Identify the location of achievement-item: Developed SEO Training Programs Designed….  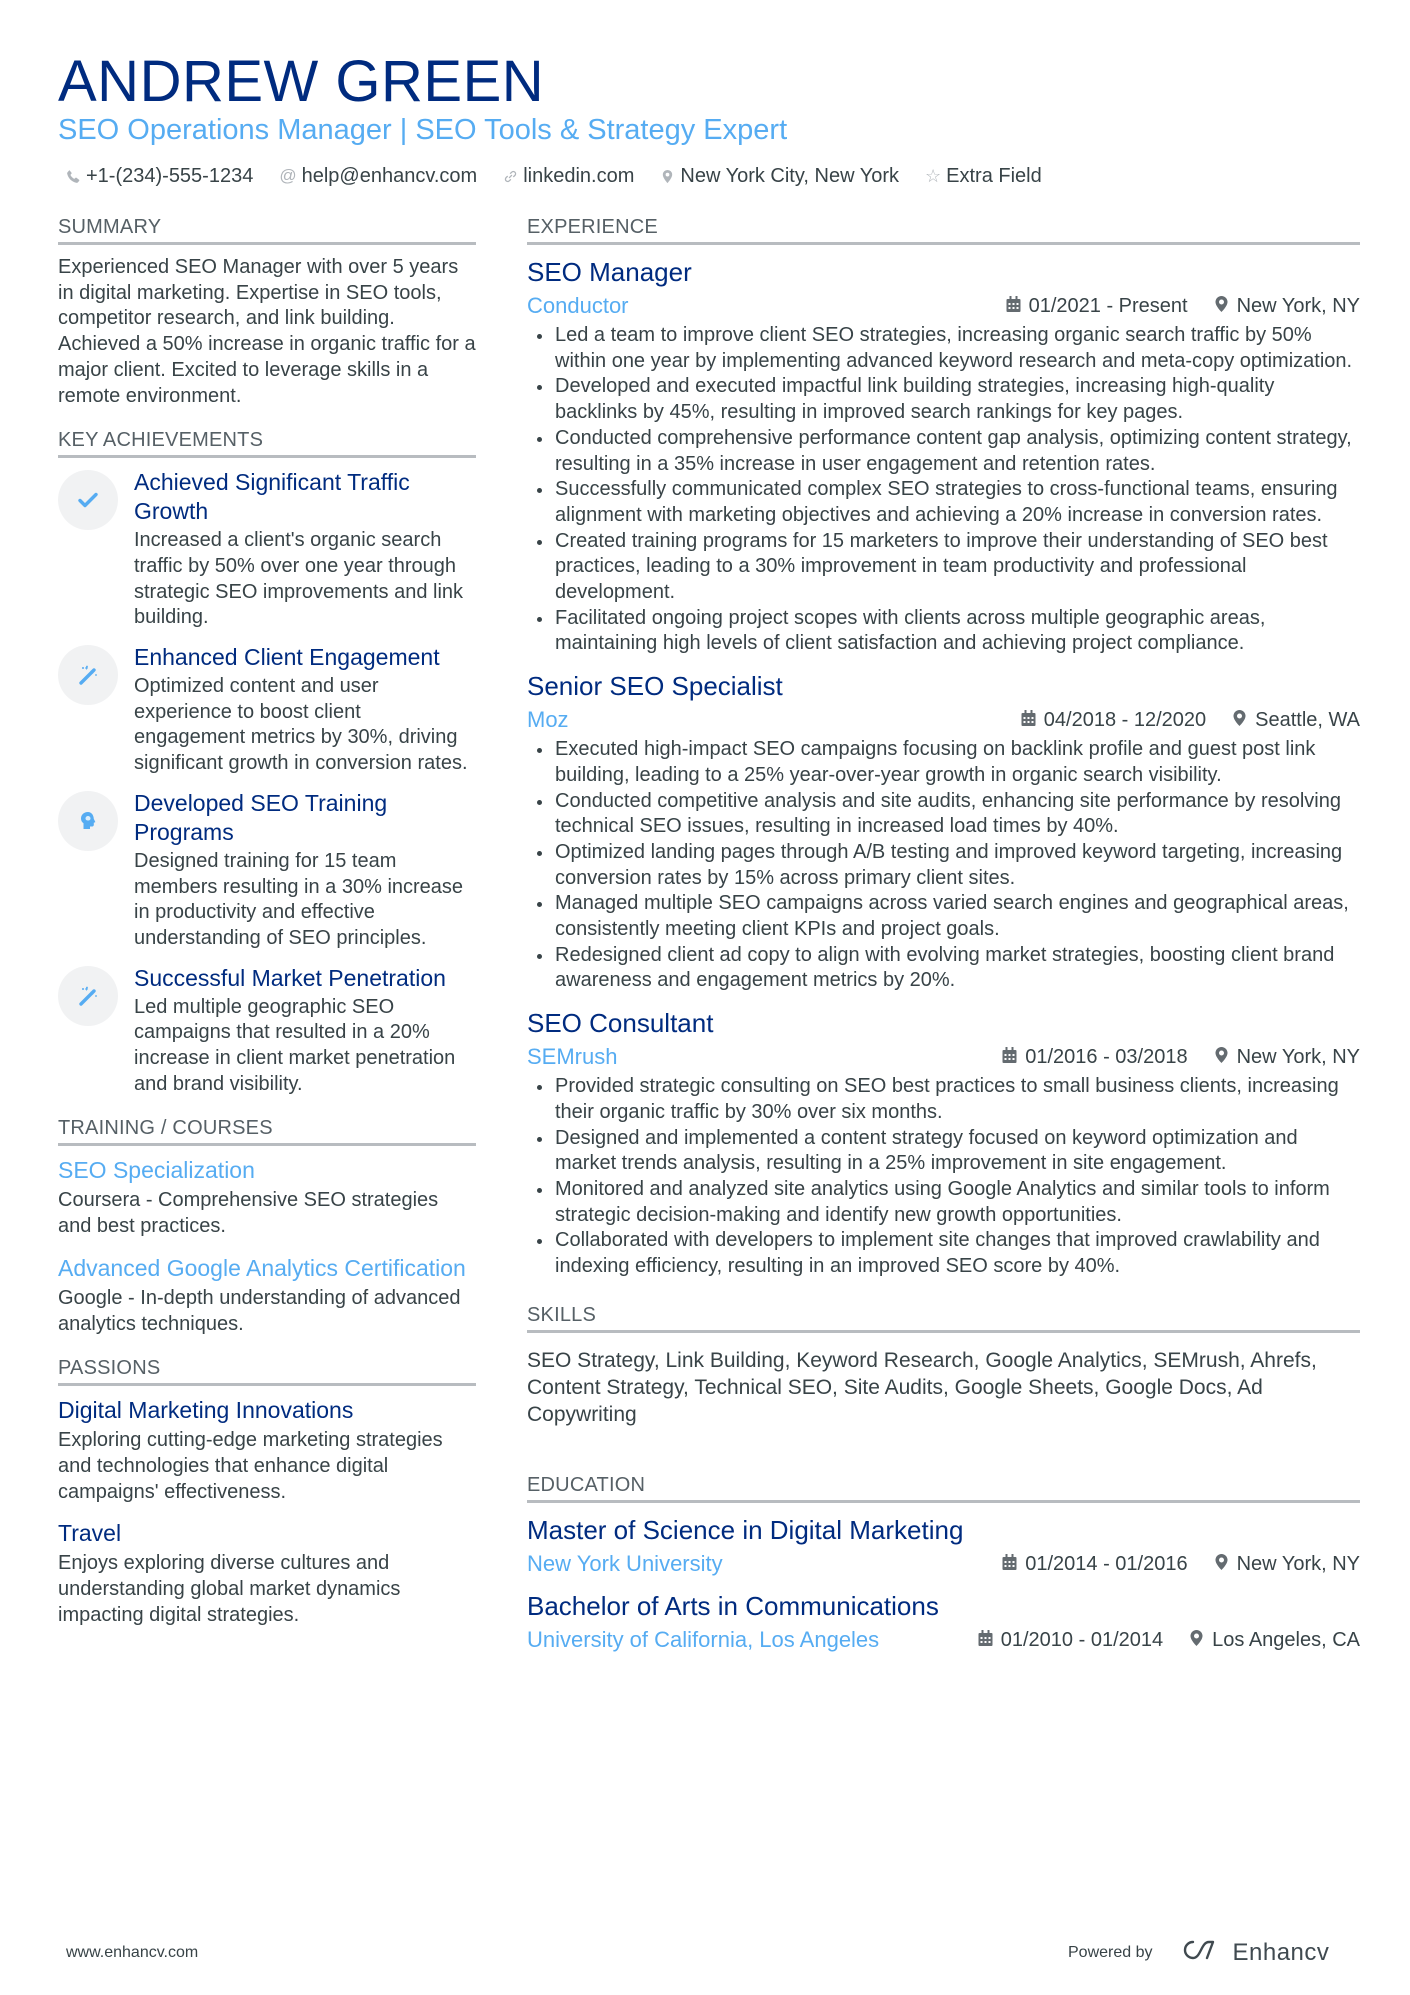
(267, 870).